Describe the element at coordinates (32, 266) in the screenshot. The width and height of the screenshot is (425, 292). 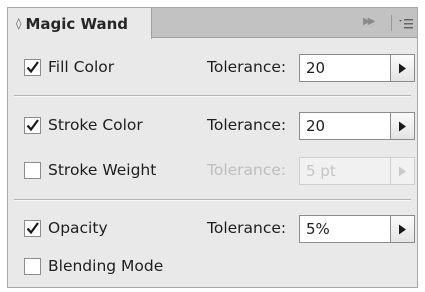
I see `blending-mode-checkbox` at that location.